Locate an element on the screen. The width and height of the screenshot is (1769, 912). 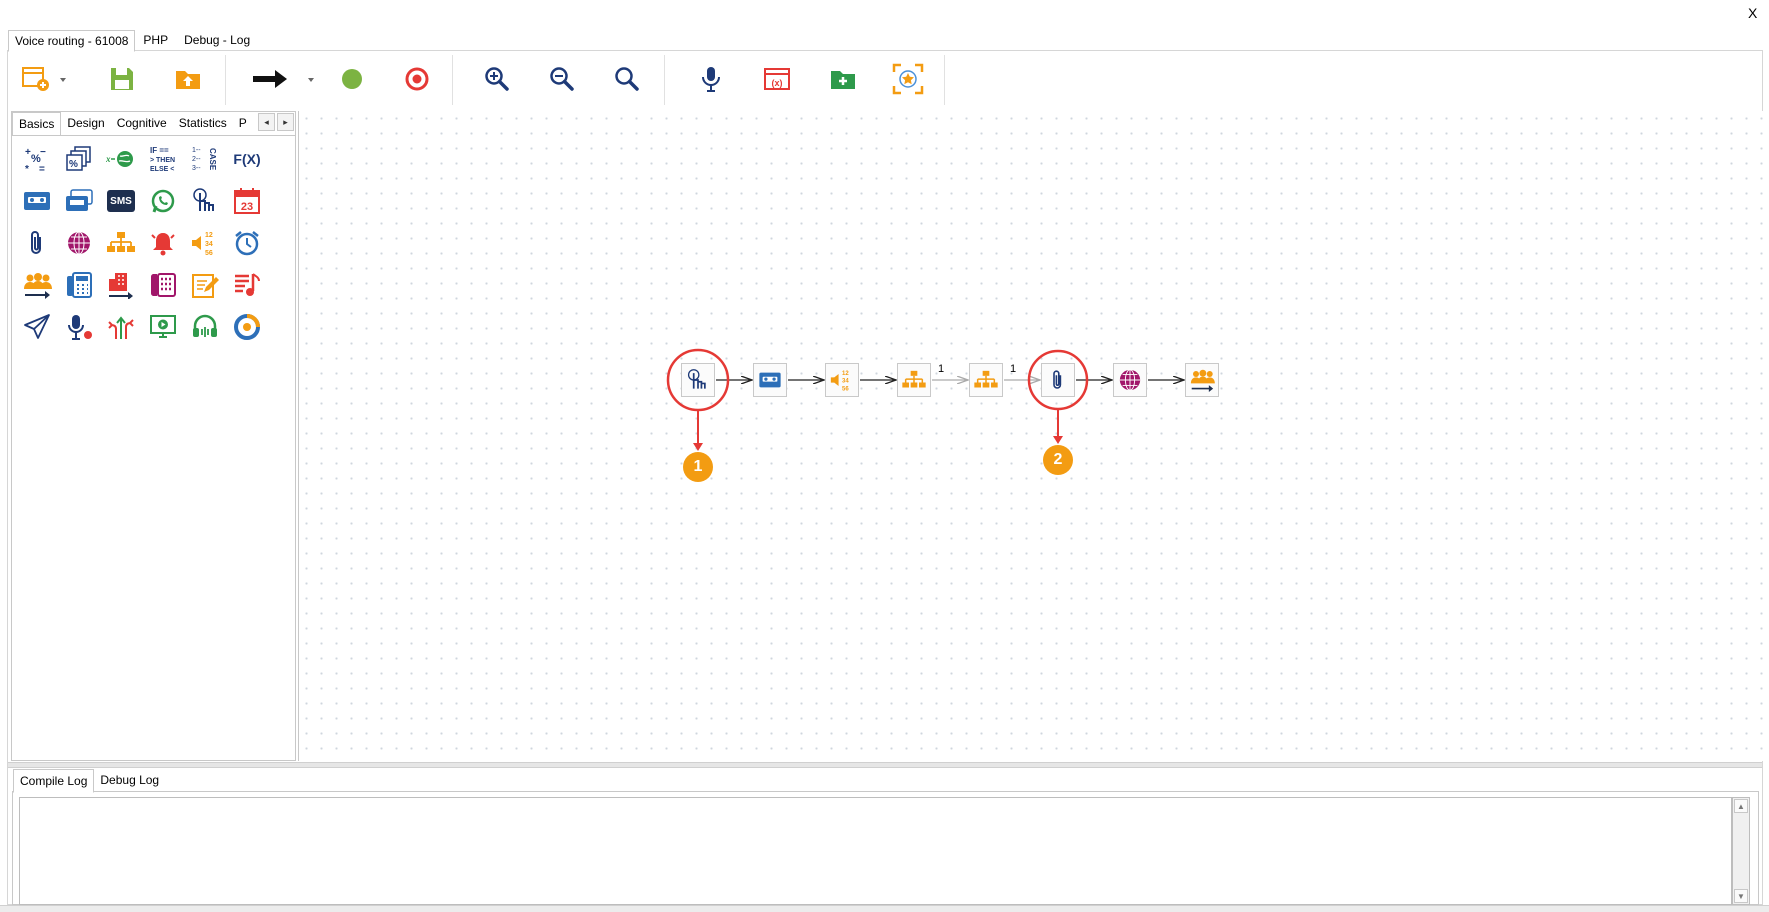
palette-item-case: 1-- 2-- 3-- CASE is located at coordinates (205, 159).